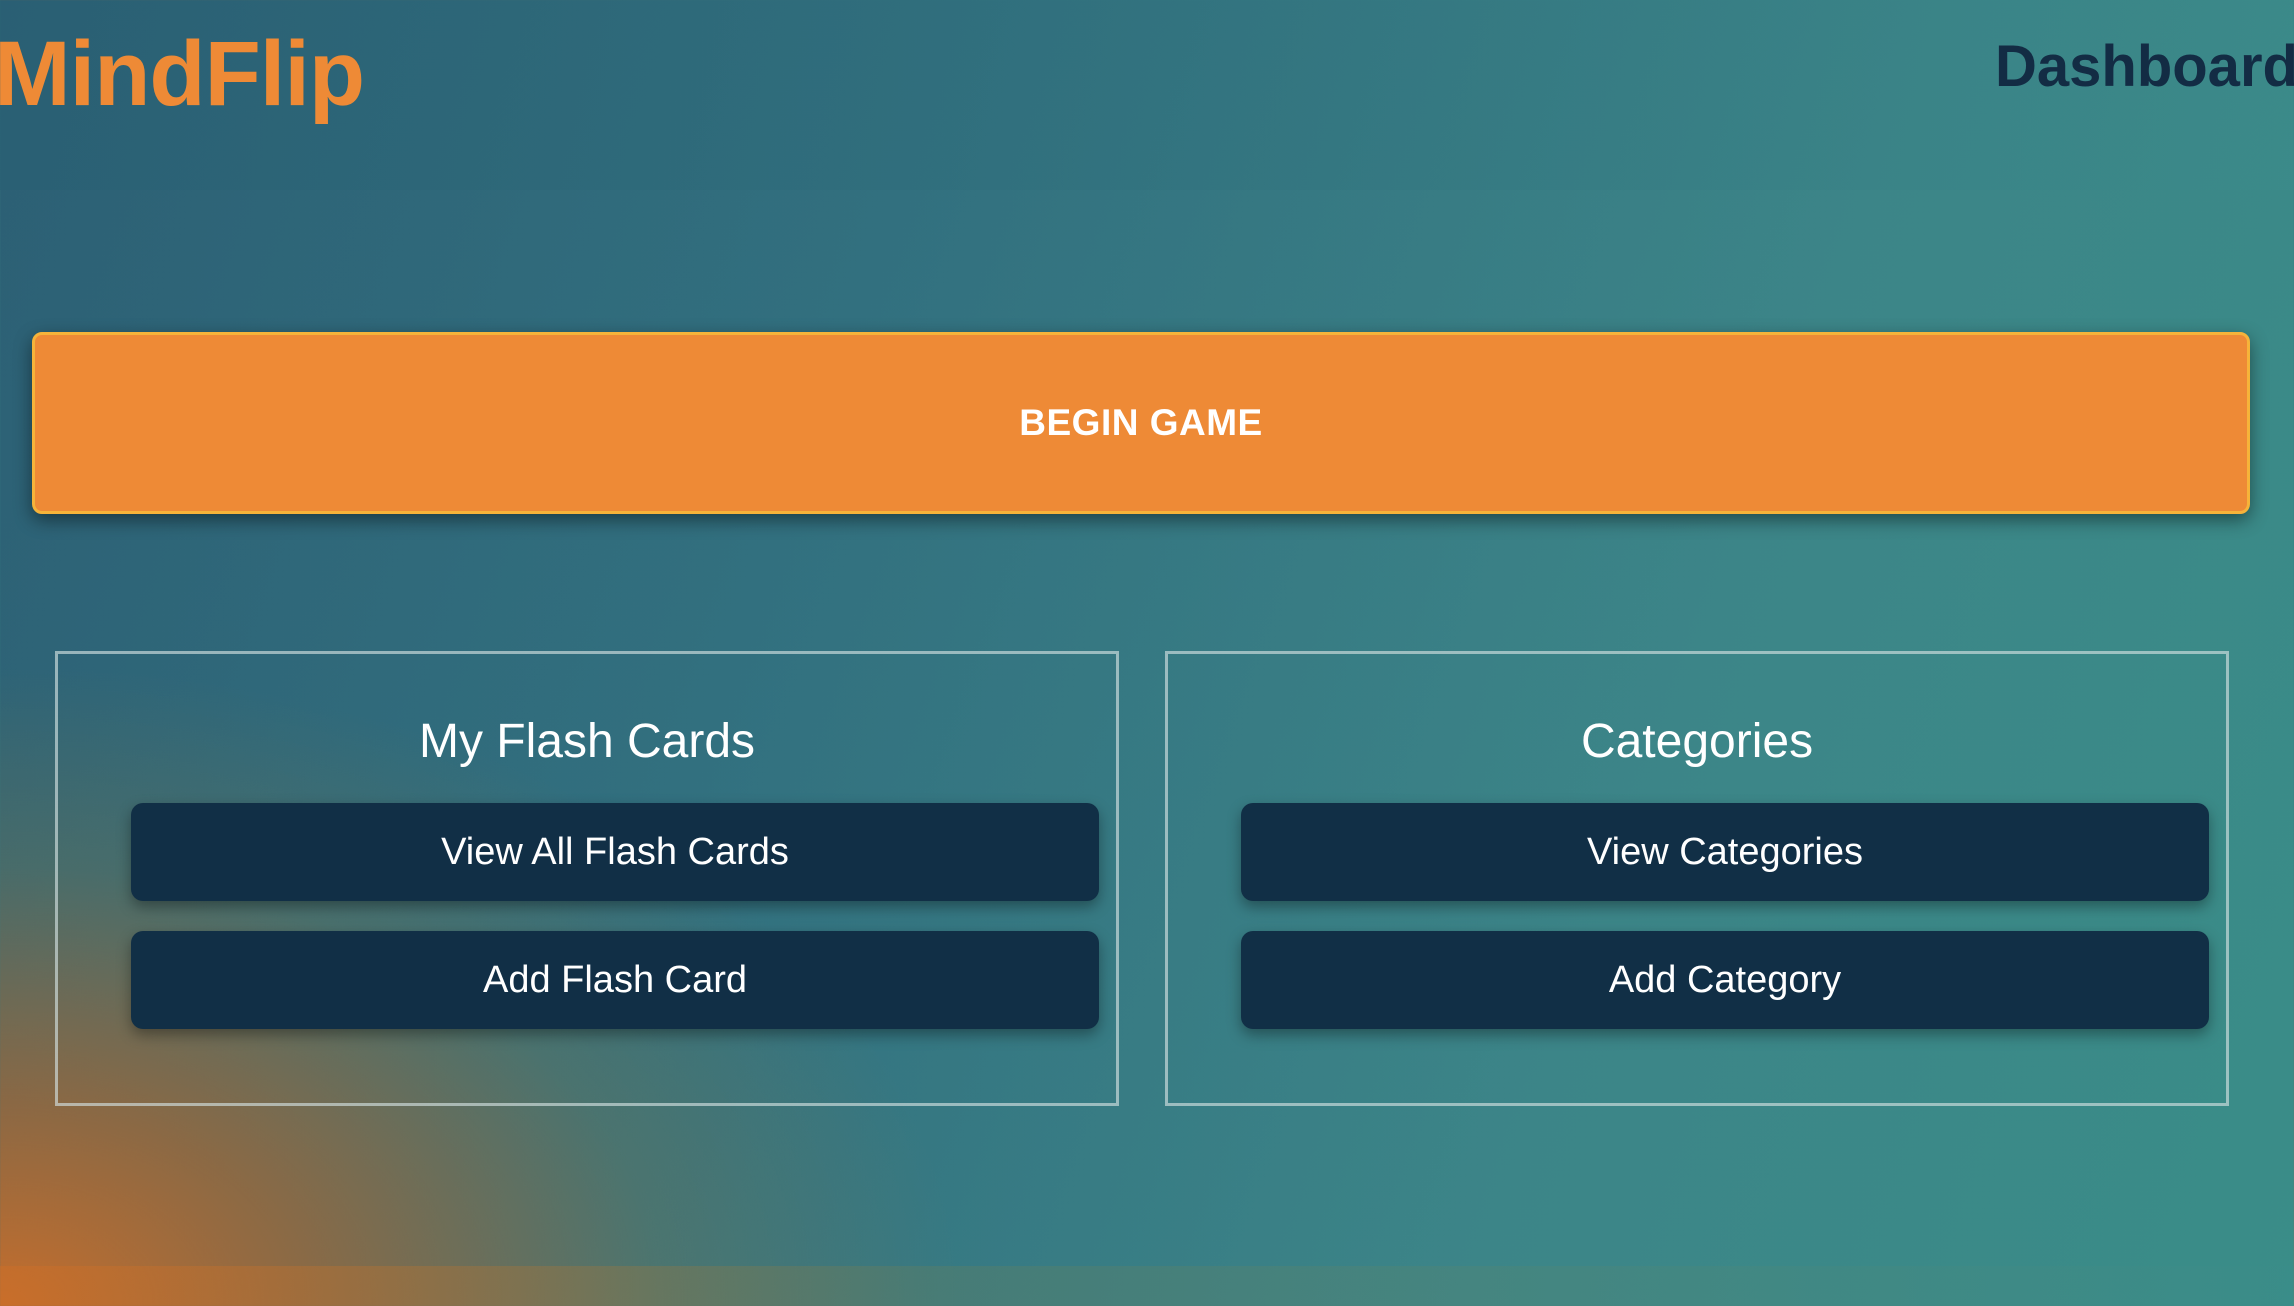 Image resolution: width=2294 pixels, height=1306 pixels. I want to click on app-logo: MindFlip, so click(182, 74).